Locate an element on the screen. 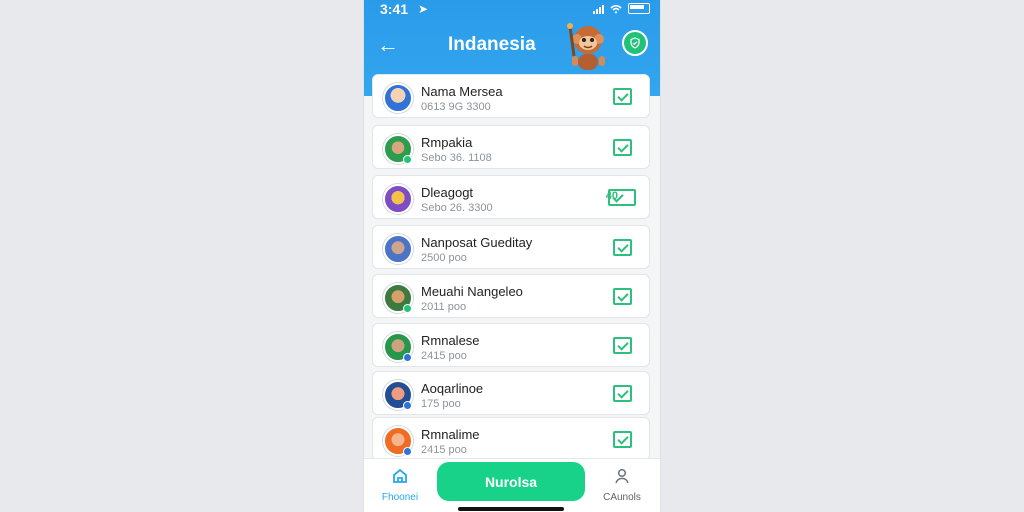 The width and height of the screenshot is (1024, 512). item-name: Nanposat Gueditay is located at coordinates (477, 242).